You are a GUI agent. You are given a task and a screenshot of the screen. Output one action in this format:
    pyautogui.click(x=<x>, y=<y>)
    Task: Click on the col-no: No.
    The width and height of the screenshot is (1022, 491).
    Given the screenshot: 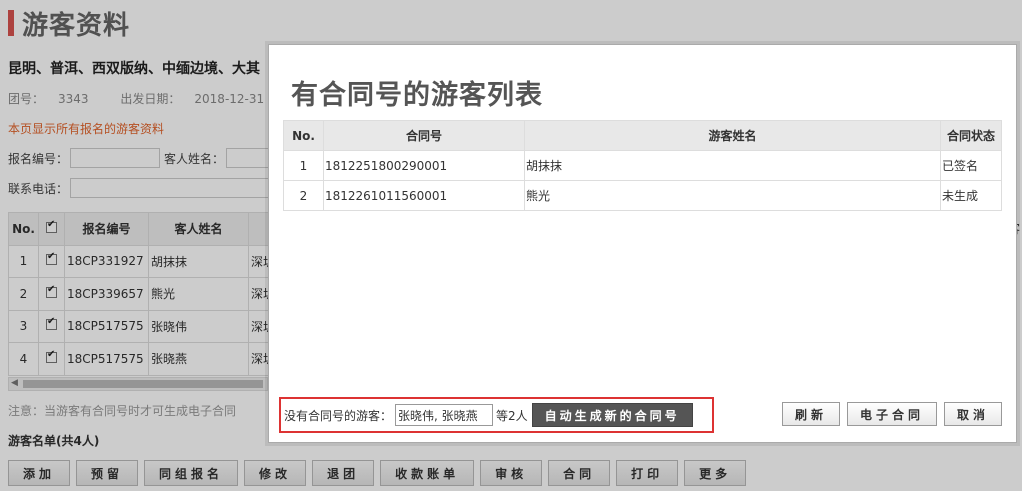 What is the action you would take?
    pyautogui.click(x=303, y=135)
    